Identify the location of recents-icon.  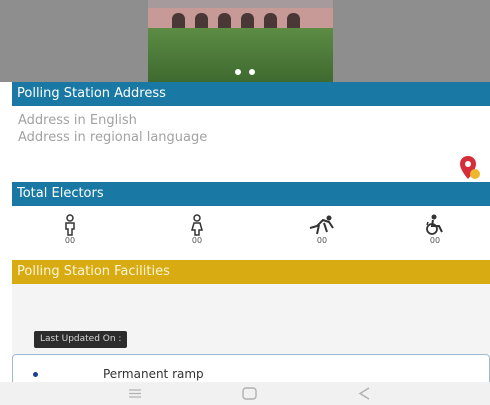
(135, 393).